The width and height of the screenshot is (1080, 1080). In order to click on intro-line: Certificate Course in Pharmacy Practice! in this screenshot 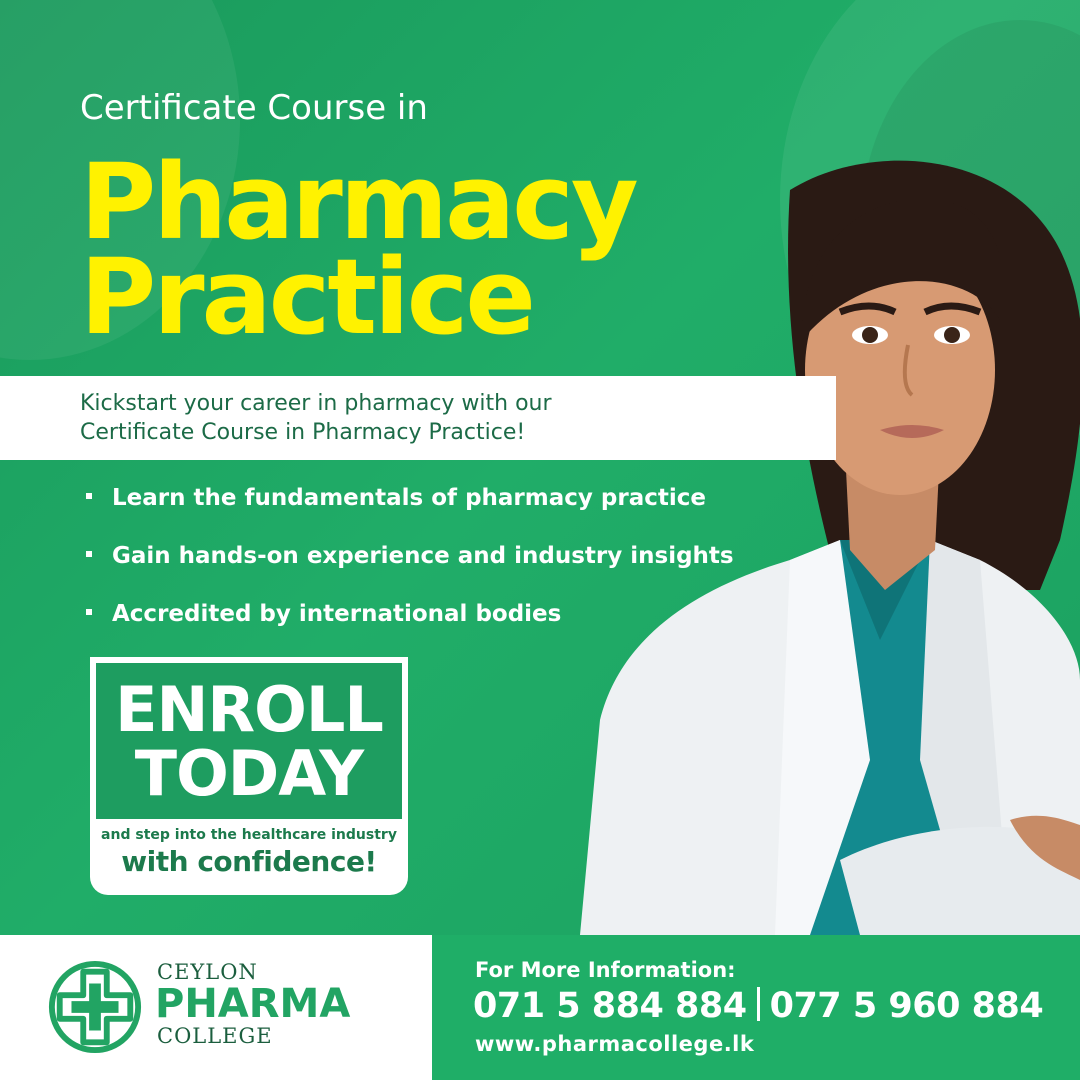, I will do `click(303, 432)`.